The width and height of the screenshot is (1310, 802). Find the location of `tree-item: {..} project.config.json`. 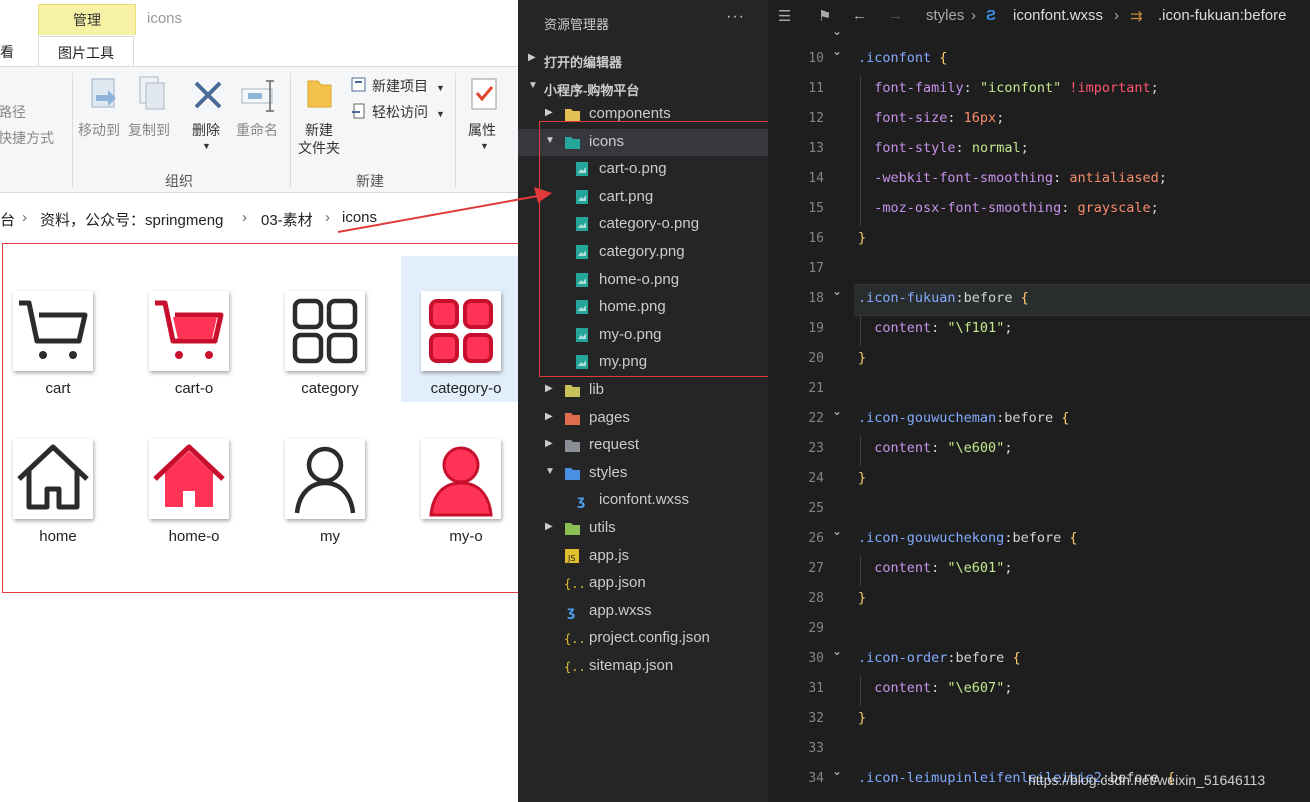

tree-item: {..} project.config.json is located at coordinates (643, 638).